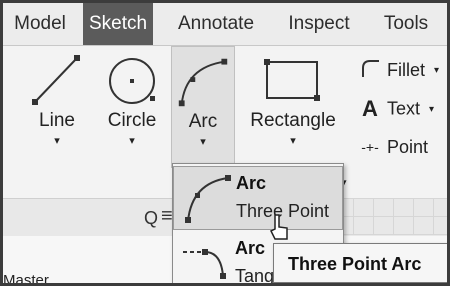 This screenshot has height=291, width=456. Describe the element at coordinates (292, 80) in the screenshot. I see `rectangle-icon` at that location.